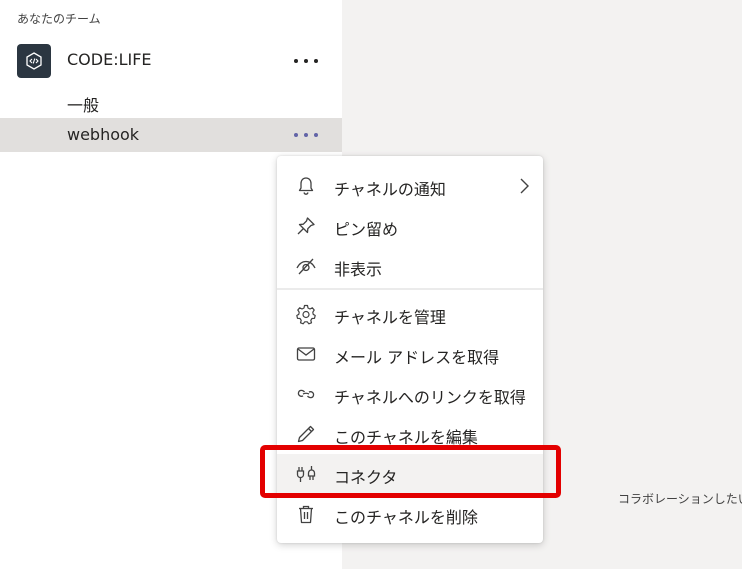 The width and height of the screenshot is (742, 569). Describe the element at coordinates (171, 60) in the screenshot. I see `team-row: CODE:LIFE` at that location.